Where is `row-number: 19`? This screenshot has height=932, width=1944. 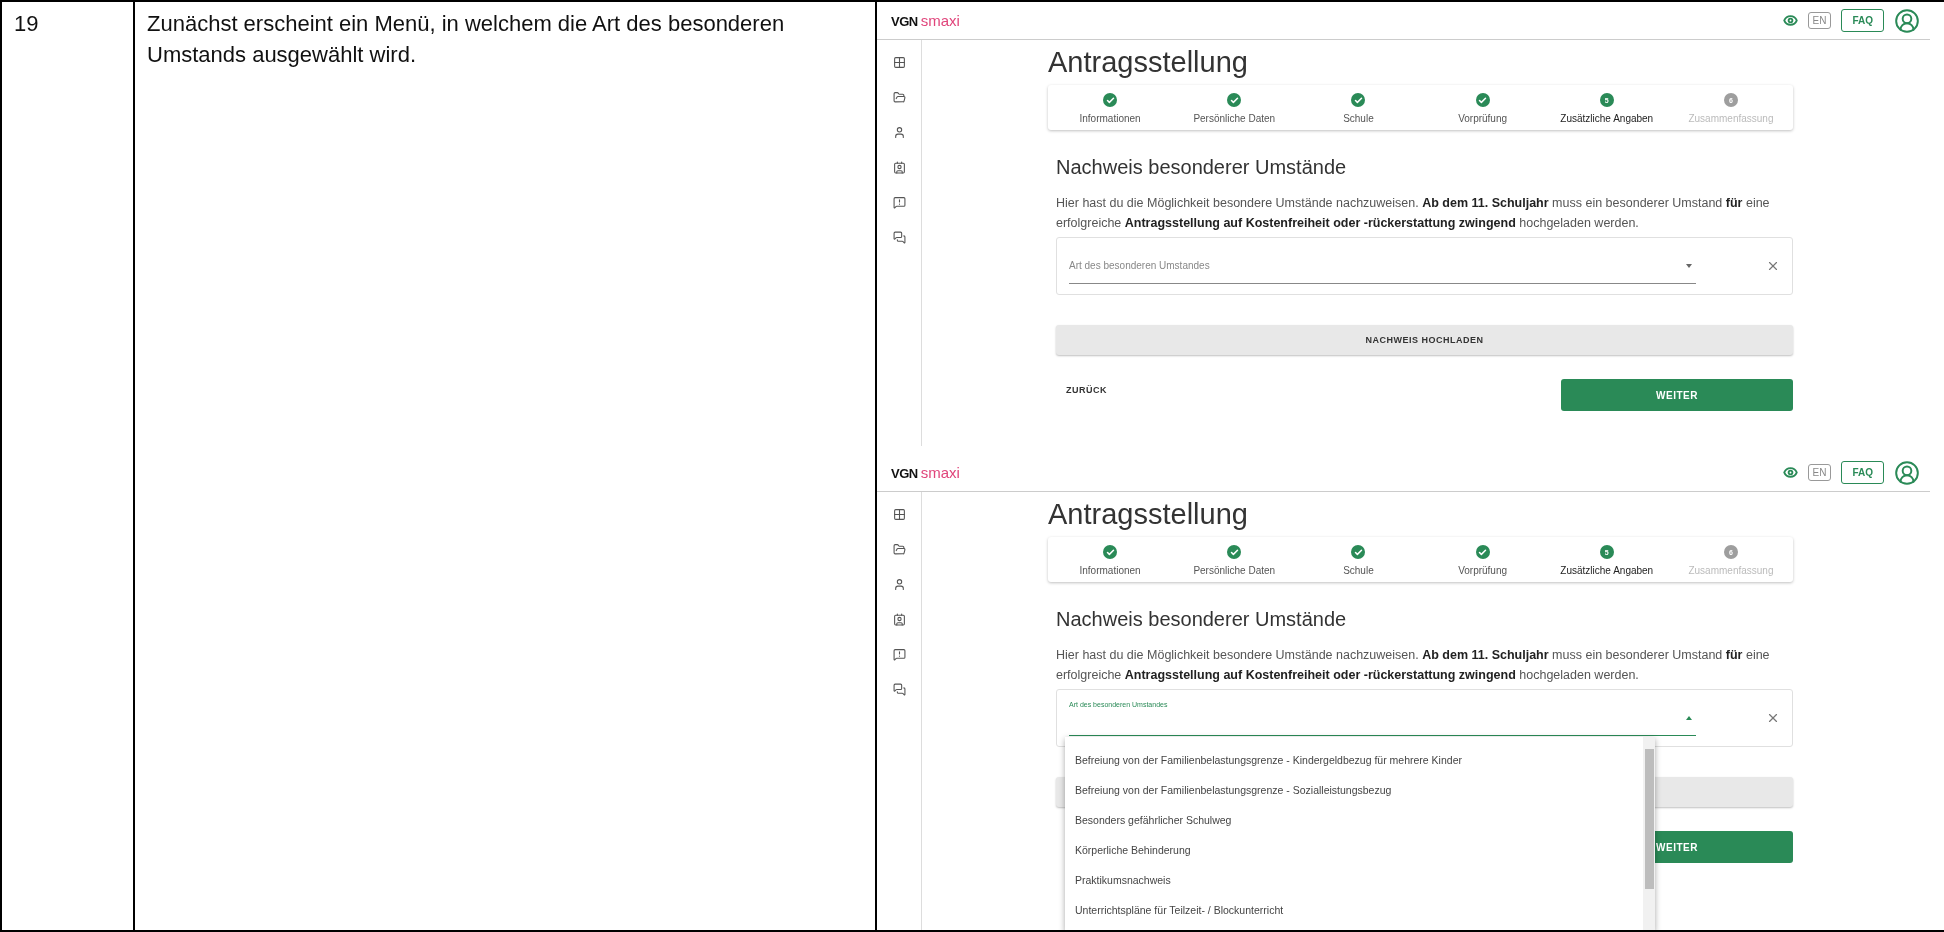 row-number: 19 is located at coordinates (27, 24).